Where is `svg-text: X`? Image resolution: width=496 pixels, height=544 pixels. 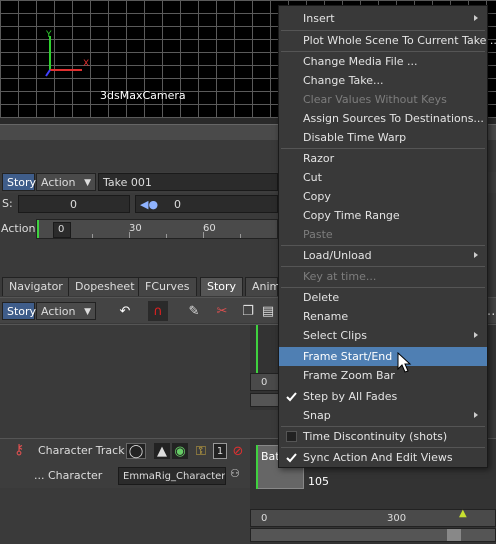
svg-text: X is located at coordinates (86, 64).